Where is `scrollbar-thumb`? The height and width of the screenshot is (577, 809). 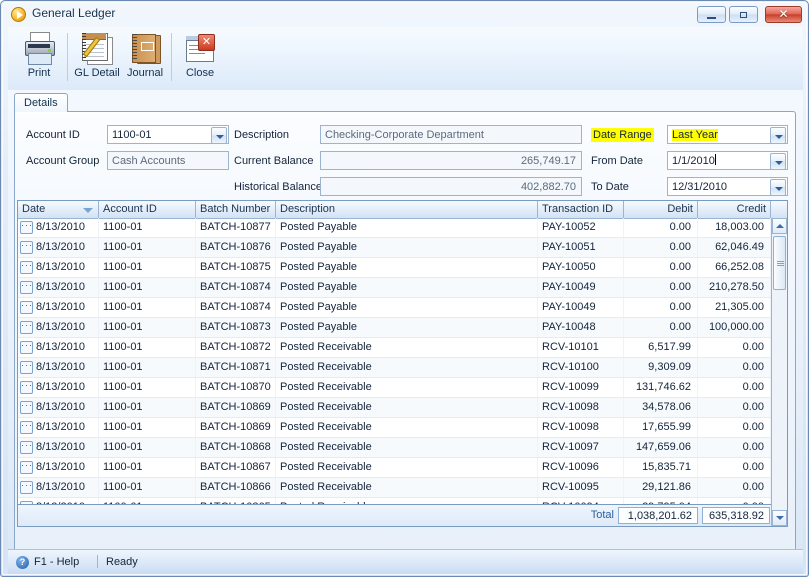
scrollbar-thumb is located at coordinates (779, 263).